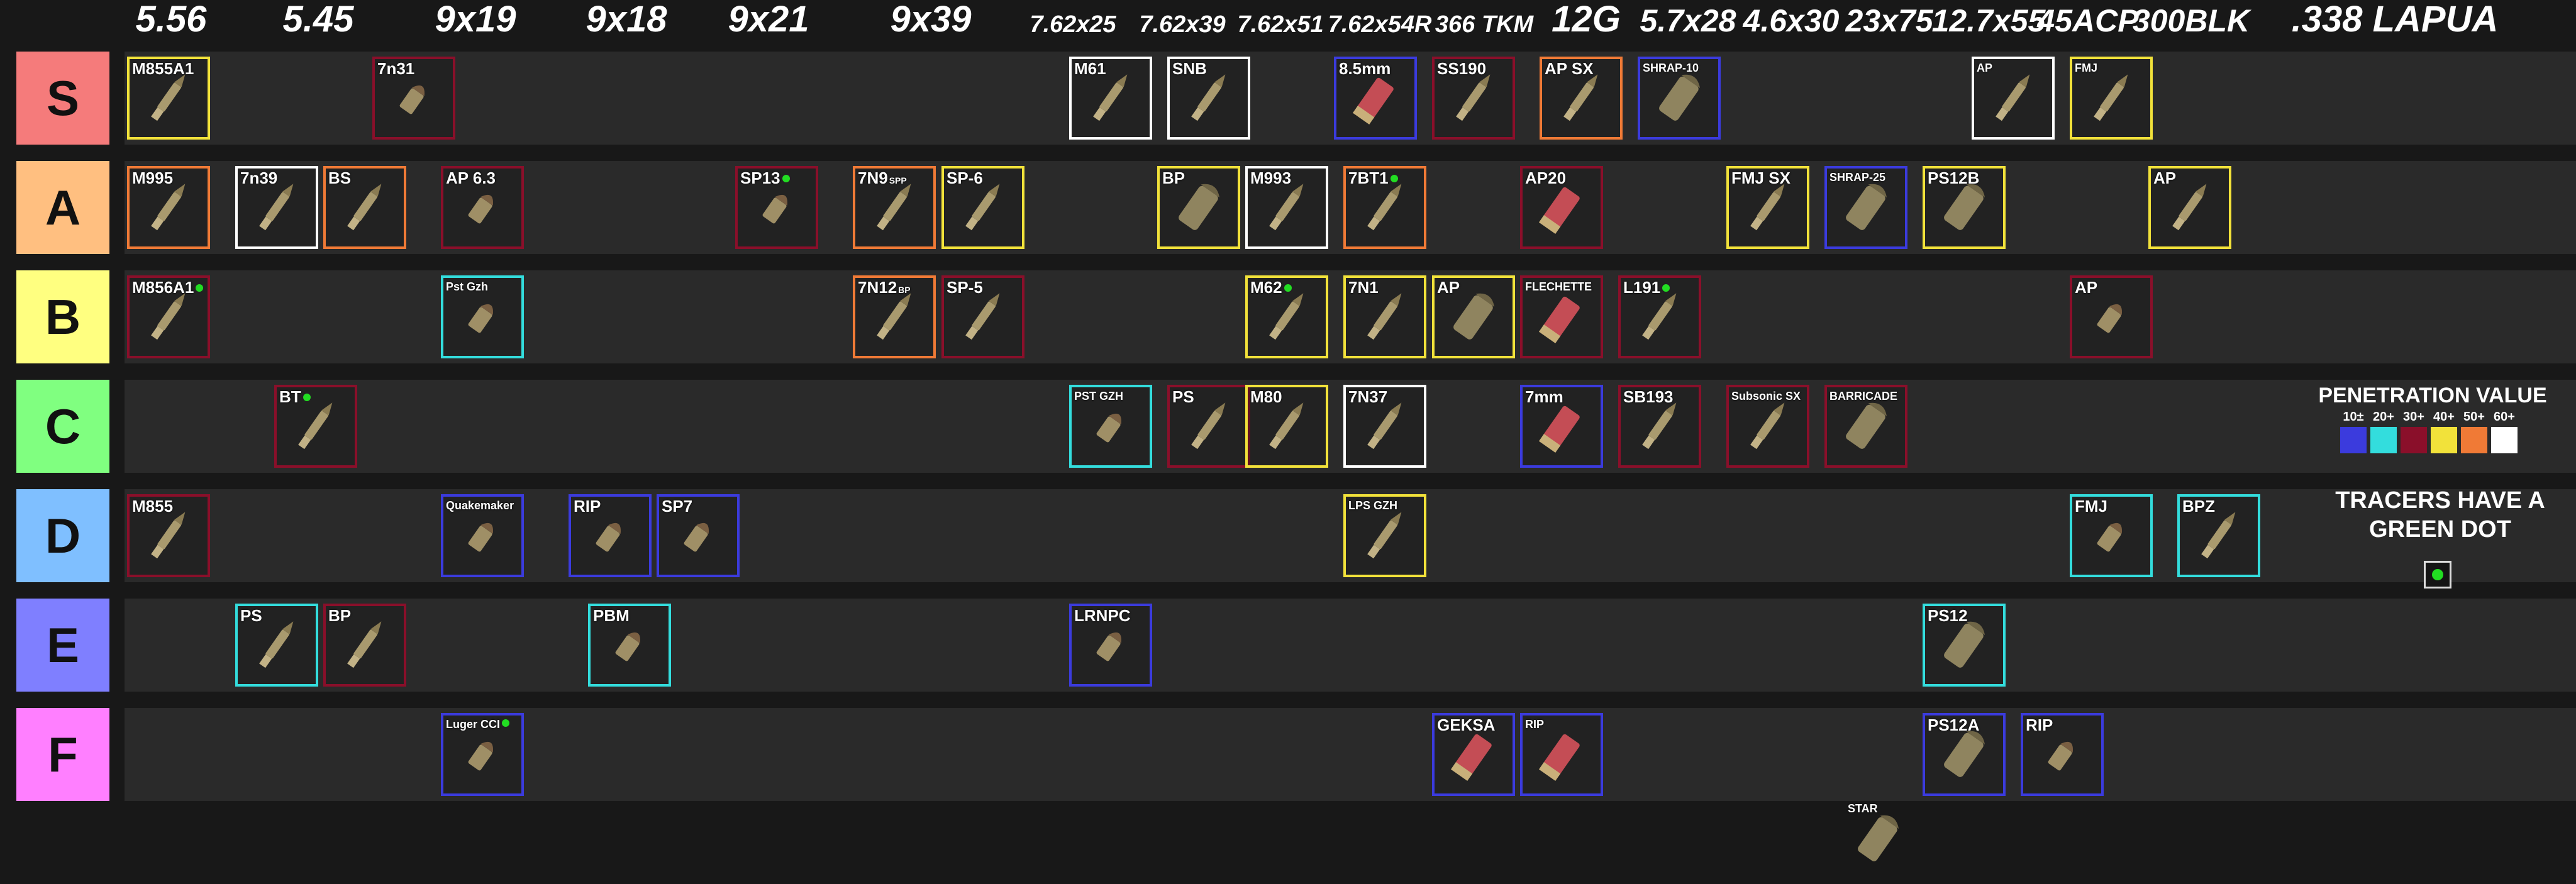  What do you see at coordinates (168, 98) in the screenshot?
I see `ammo-card: M855A1` at bounding box center [168, 98].